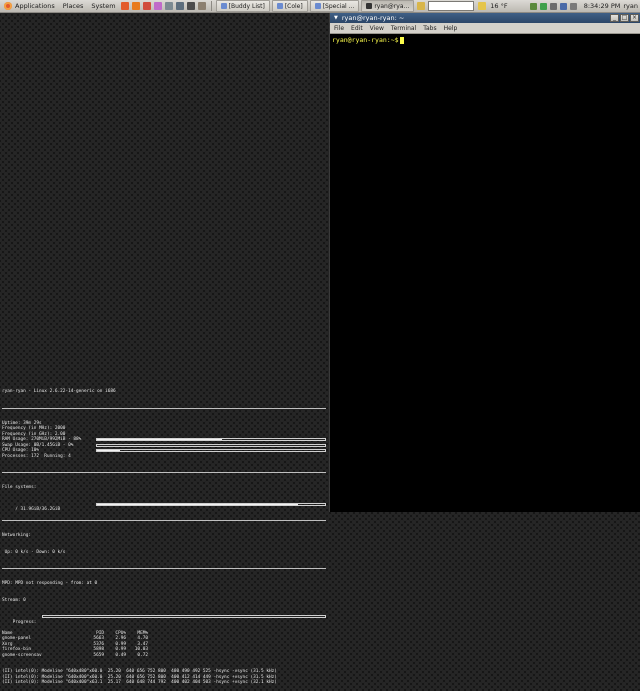  I want to click on taskbar-button: [Cole], so click(289, 6).